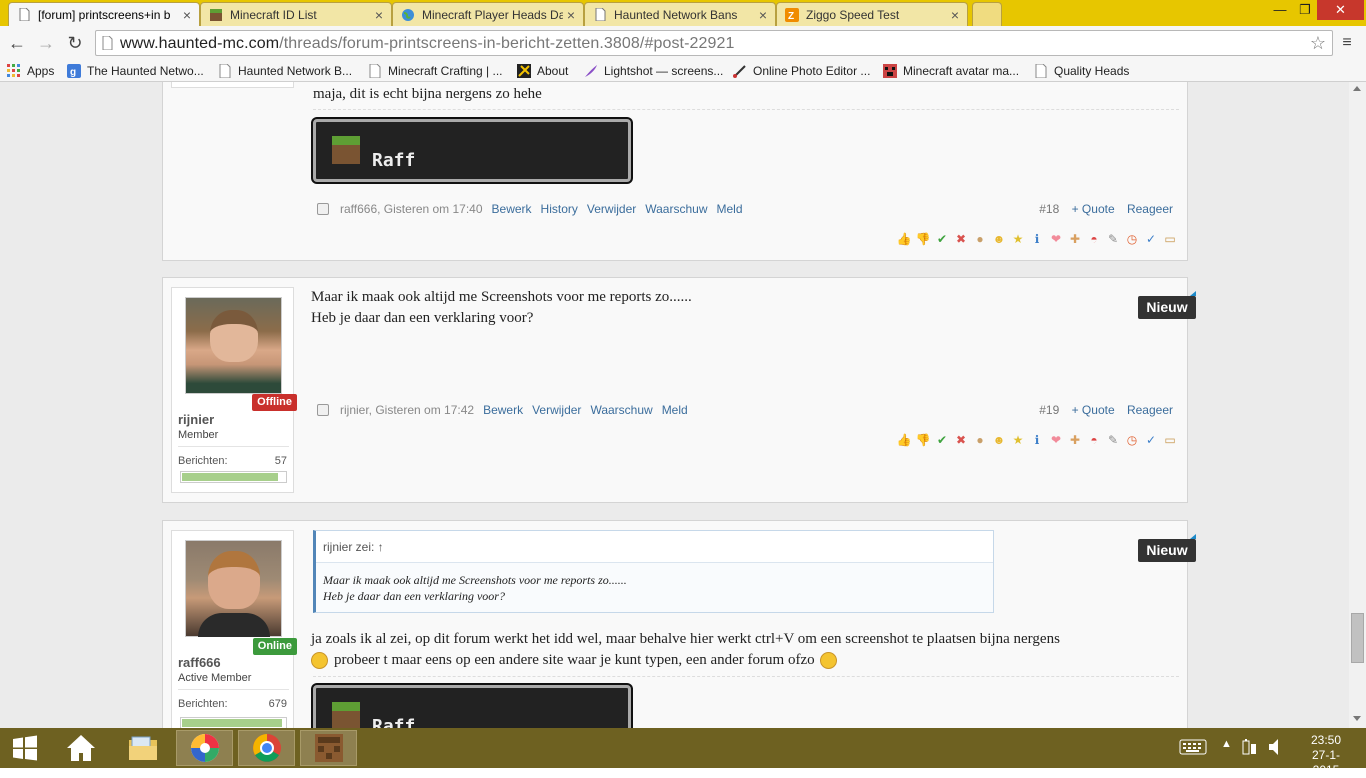 The height and width of the screenshot is (778, 1366). Describe the element at coordinates (1357, 88) in the screenshot. I see `scroll-up-icon` at that location.